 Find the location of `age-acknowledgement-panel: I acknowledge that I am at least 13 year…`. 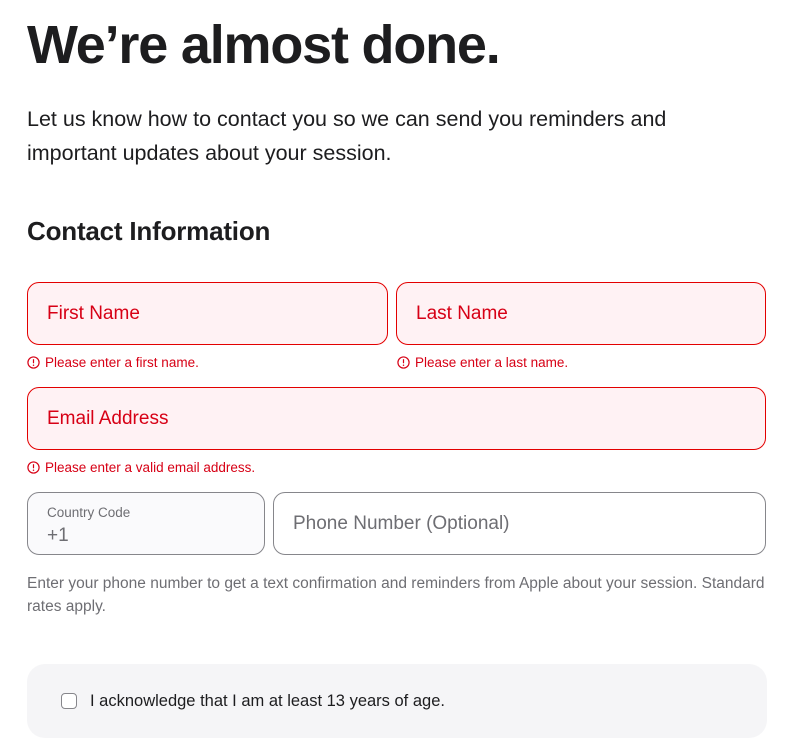

age-acknowledgement-panel: I acknowledge that I am at least 13 year… is located at coordinates (397, 701).